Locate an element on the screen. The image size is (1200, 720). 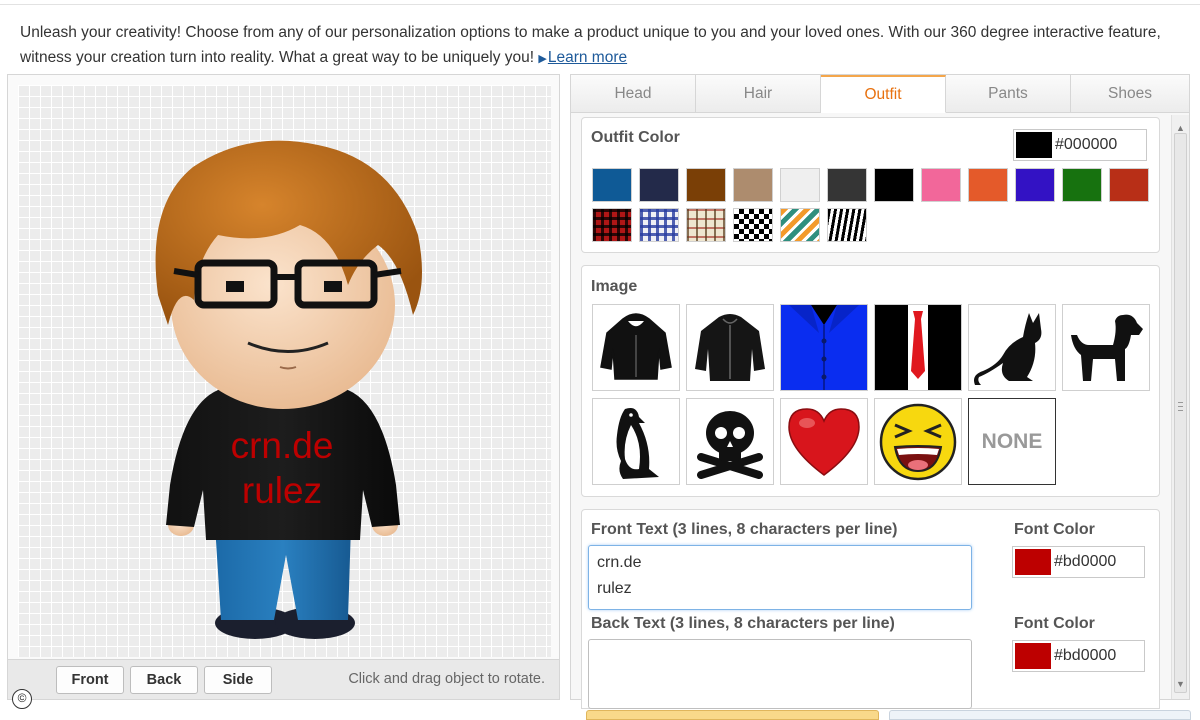
penguin-icon is located at coordinates (636, 441).